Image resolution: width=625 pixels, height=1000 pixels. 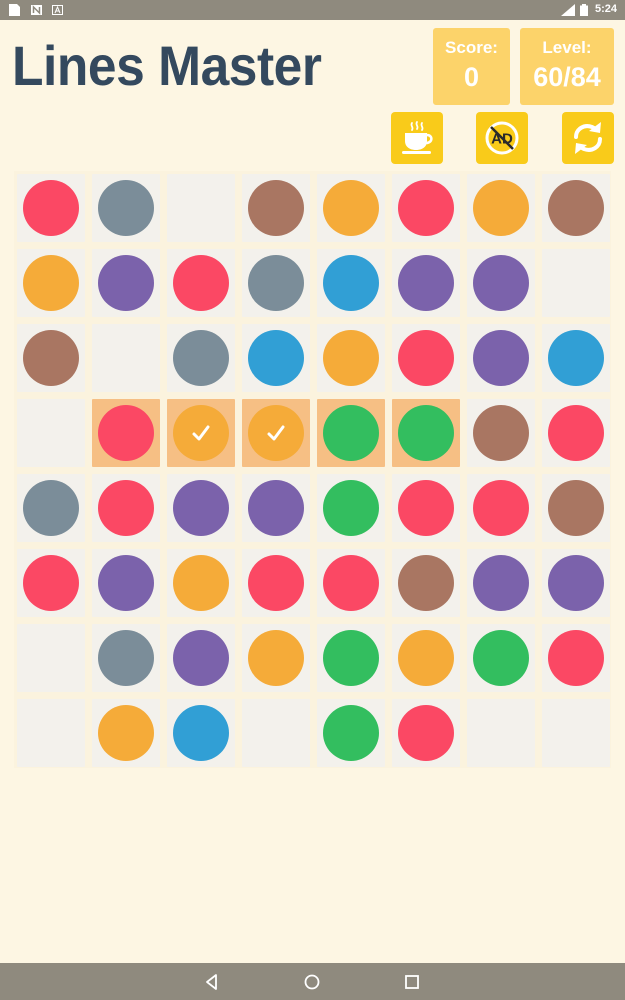 I want to click on board-cell-r3-c5, so click(x=351, y=358).